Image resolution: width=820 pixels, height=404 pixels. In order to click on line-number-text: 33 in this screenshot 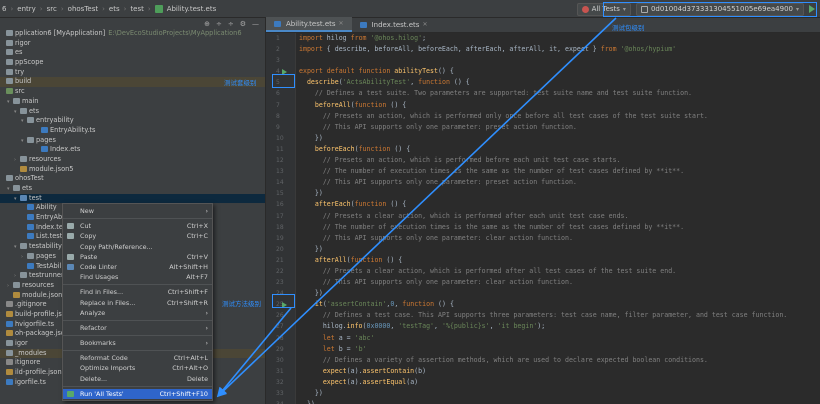, I will do `click(280, 393)`.